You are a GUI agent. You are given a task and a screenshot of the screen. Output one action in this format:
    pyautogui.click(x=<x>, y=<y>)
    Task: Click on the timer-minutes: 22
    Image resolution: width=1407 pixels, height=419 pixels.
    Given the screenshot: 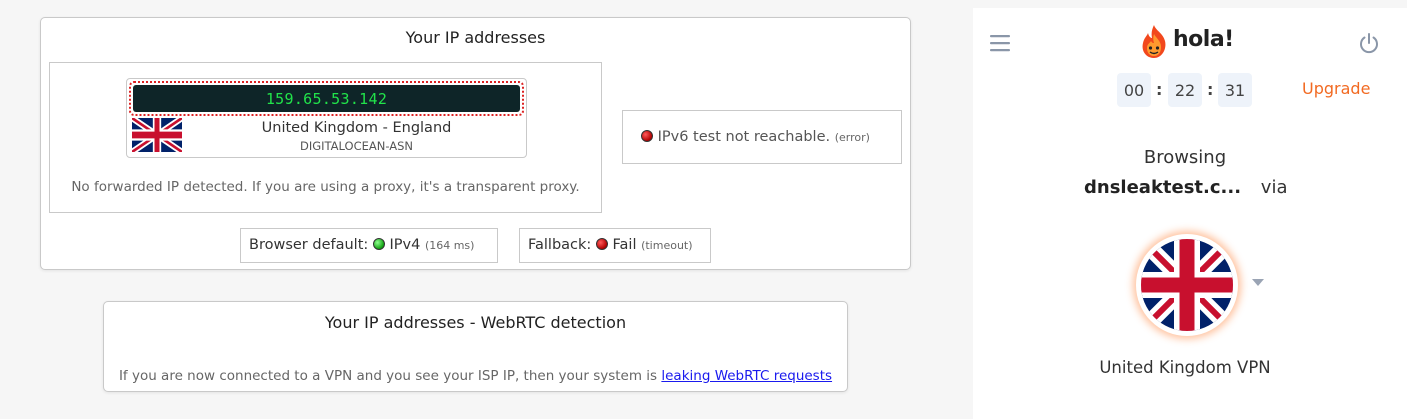 What is the action you would take?
    pyautogui.click(x=1185, y=90)
    